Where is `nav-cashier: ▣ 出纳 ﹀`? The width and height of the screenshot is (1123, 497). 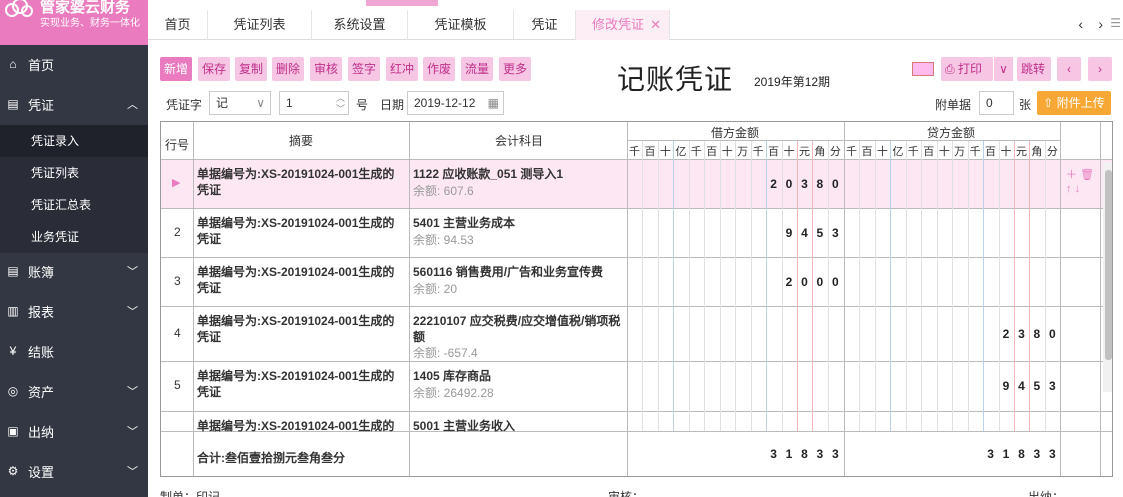 nav-cashier: ▣ 出纳 ﹀ is located at coordinates (74, 431).